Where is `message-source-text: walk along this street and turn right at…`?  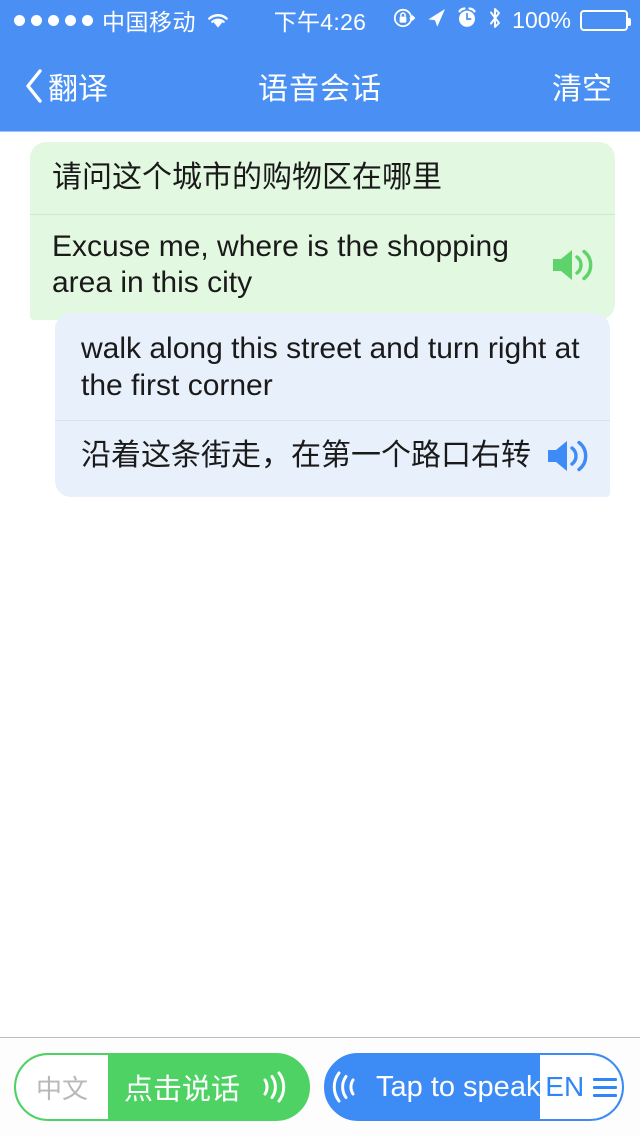
message-source-text: walk along this street and turn right at… is located at coordinates (330, 367).